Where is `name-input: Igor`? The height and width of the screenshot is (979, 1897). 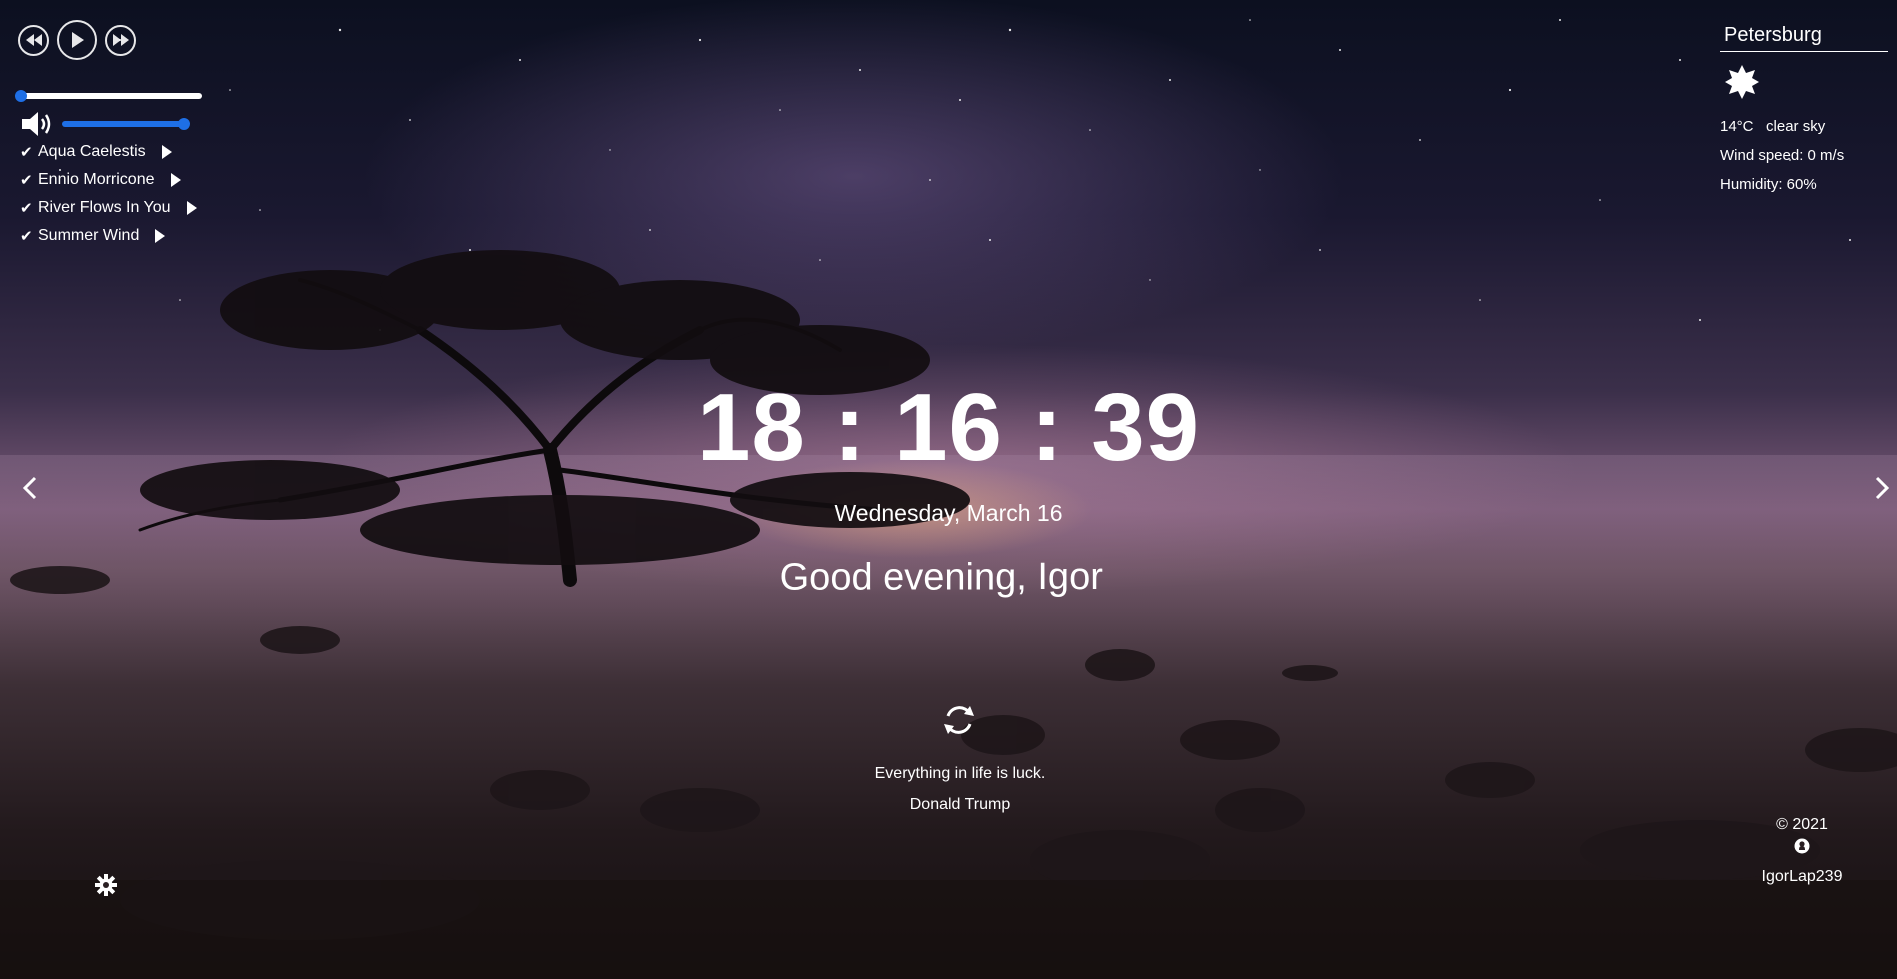 name-input: Igor is located at coordinates (1077, 577).